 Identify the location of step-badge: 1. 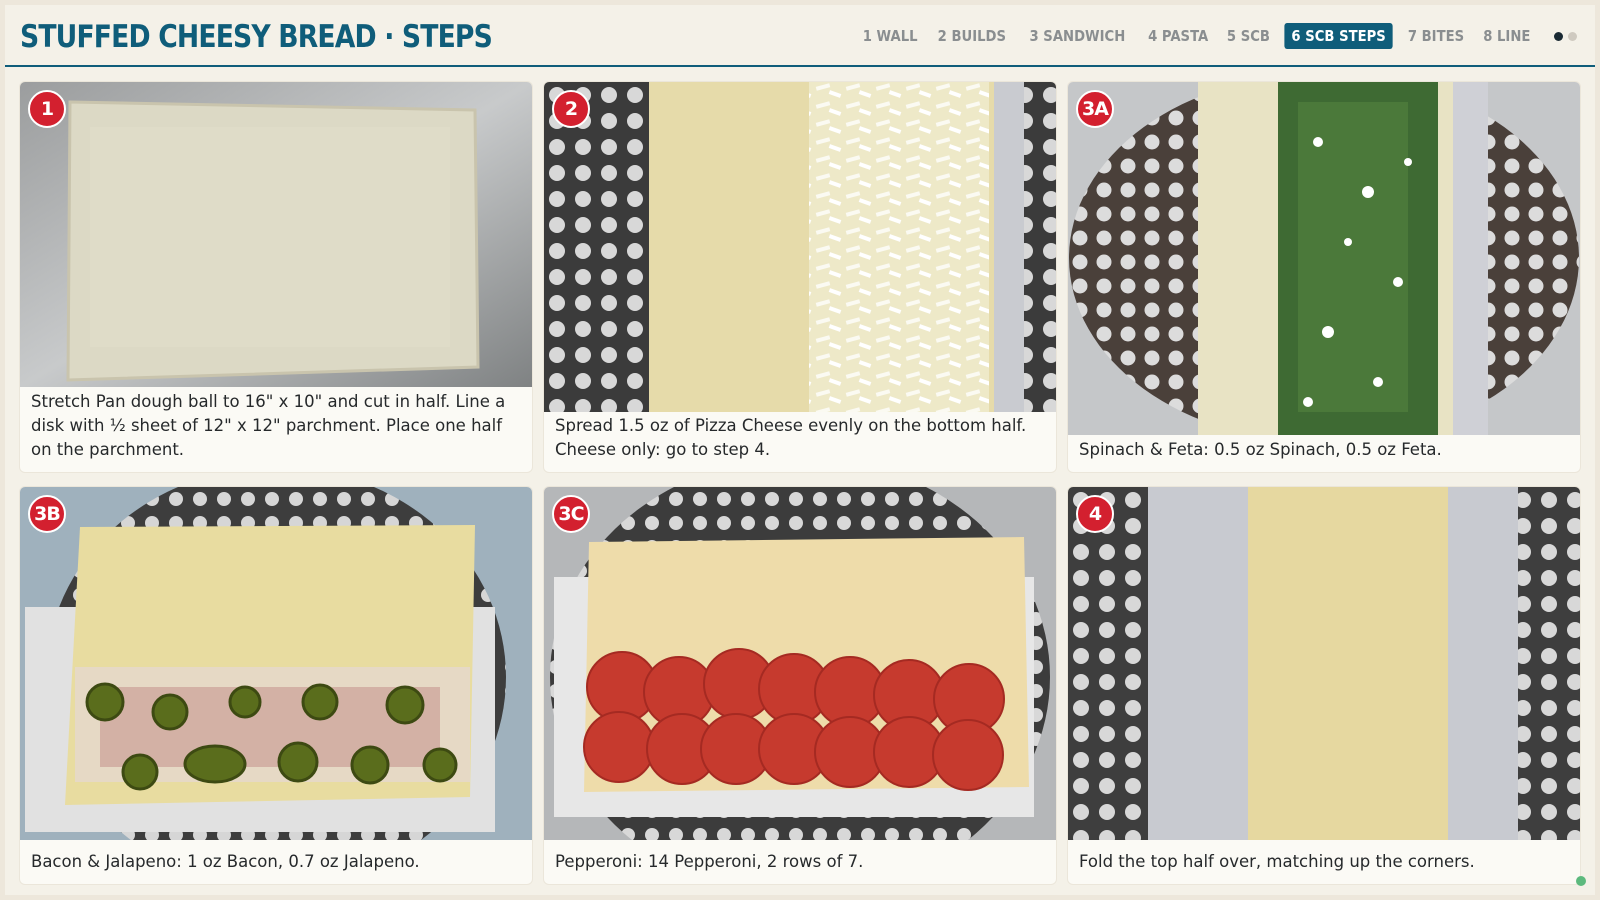
(47, 109).